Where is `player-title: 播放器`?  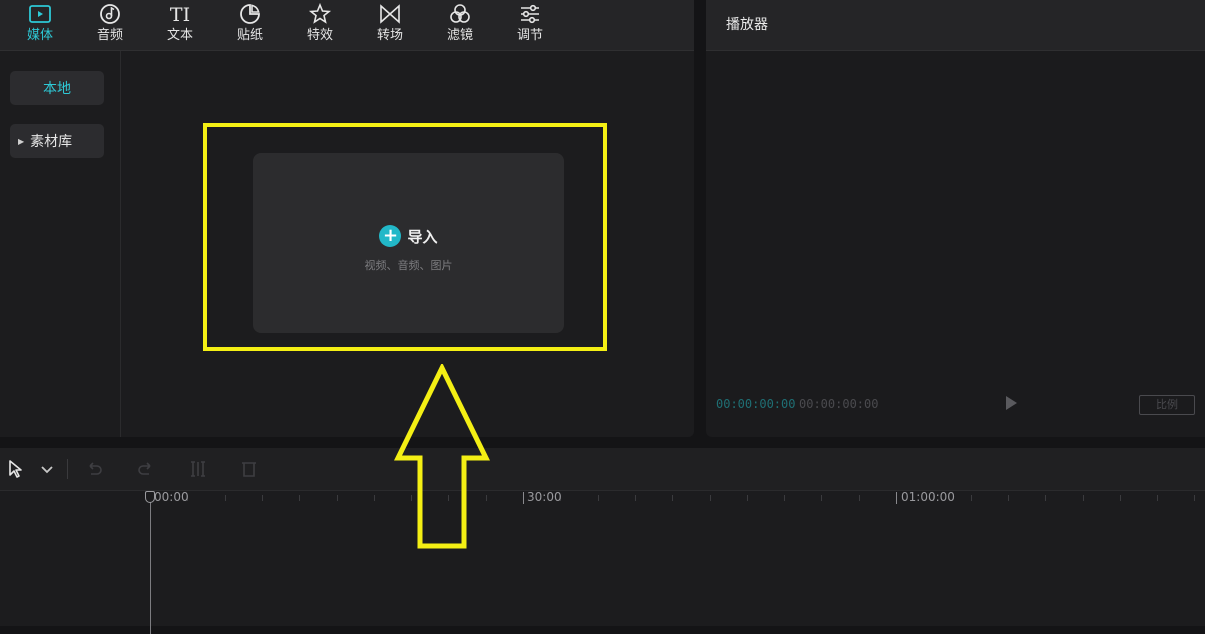 player-title: 播放器 is located at coordinates (747, 25).